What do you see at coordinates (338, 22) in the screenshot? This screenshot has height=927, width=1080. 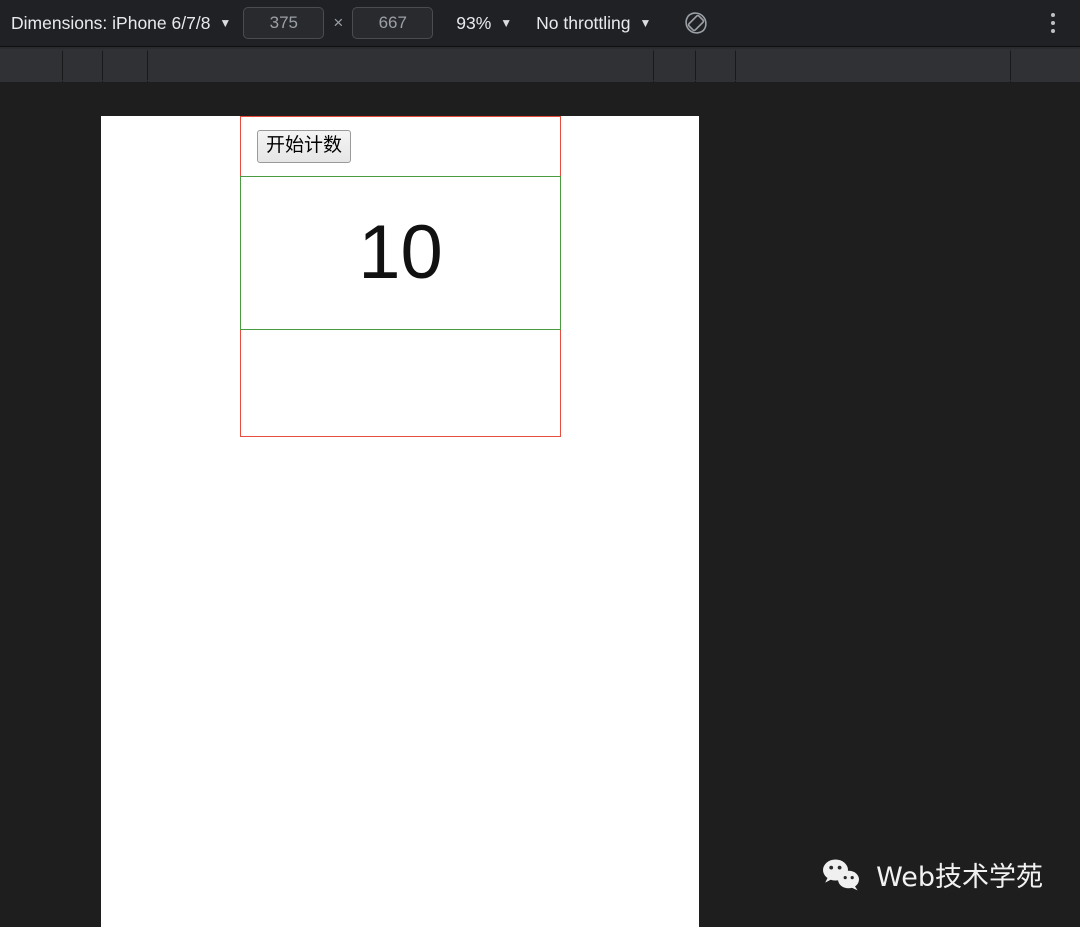 I see `multiply-symbol: ×` at bounding box center [338, 22].